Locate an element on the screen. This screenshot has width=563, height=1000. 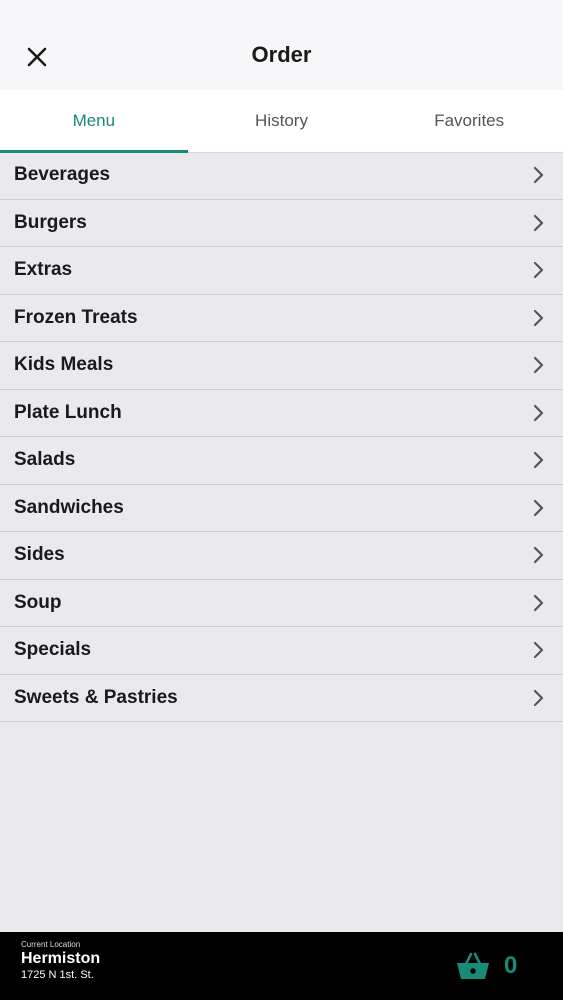
tab-bar: Menu History Favorites is located at coordinates (281, 121).